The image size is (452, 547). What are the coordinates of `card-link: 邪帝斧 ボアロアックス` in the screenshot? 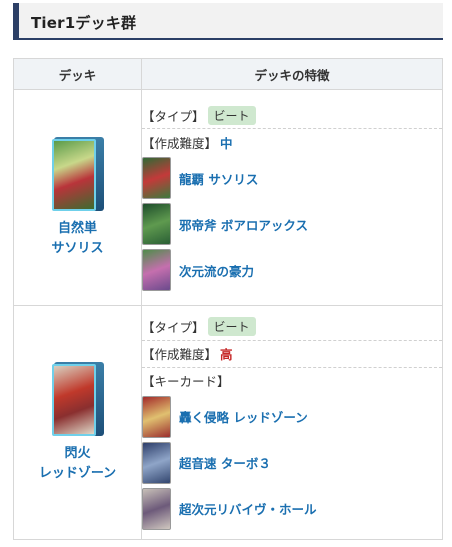 It's located at (243, 224).